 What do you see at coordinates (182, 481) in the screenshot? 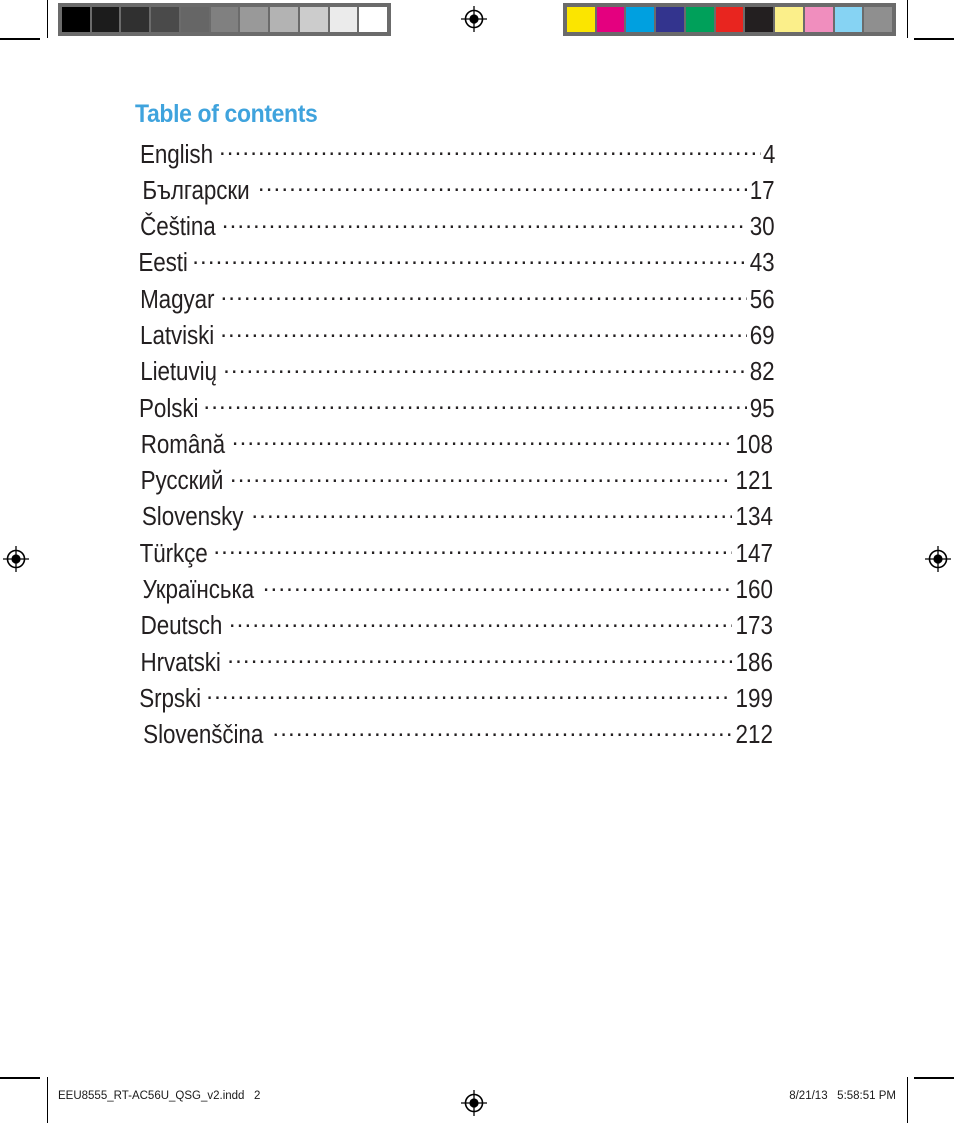
I see `toc-entry-language: Русский` at bounding box center [182, 481].